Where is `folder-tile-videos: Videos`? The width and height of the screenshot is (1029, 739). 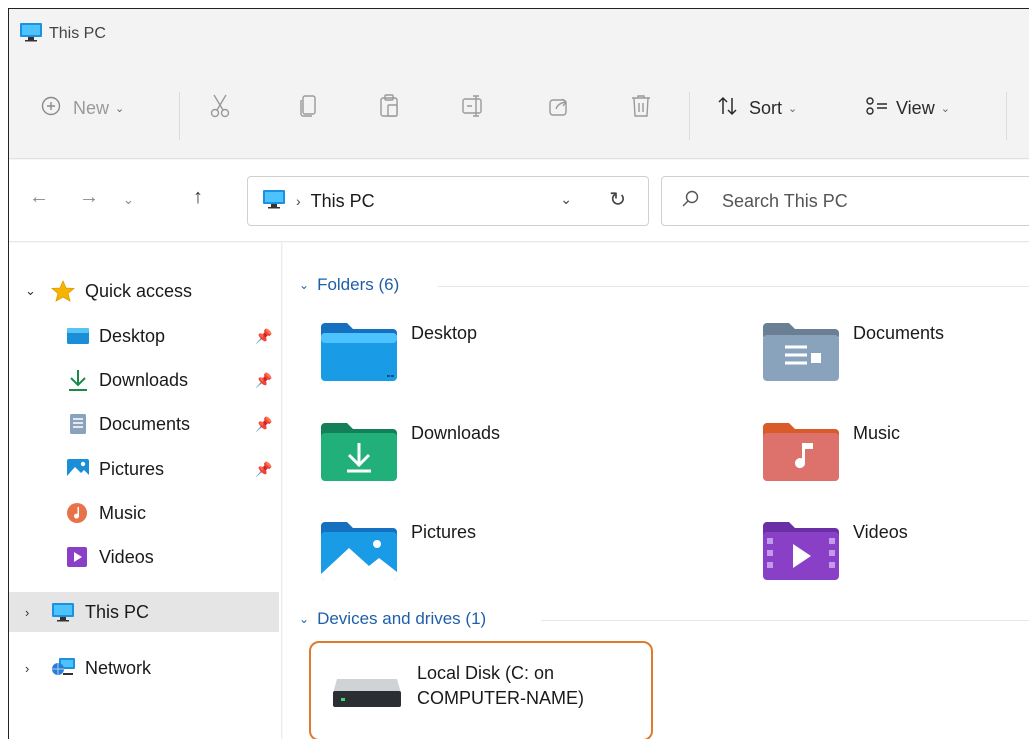
folder-tile-videos: Videos is located at coordinates (895, 558).